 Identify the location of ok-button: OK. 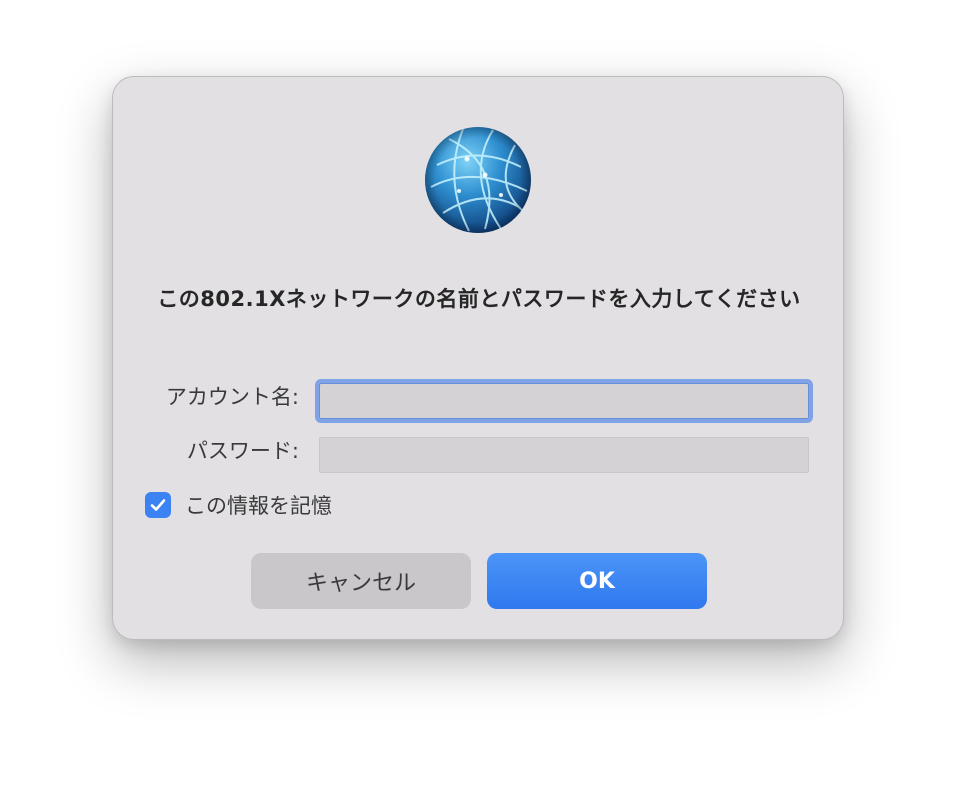
(597, 581).